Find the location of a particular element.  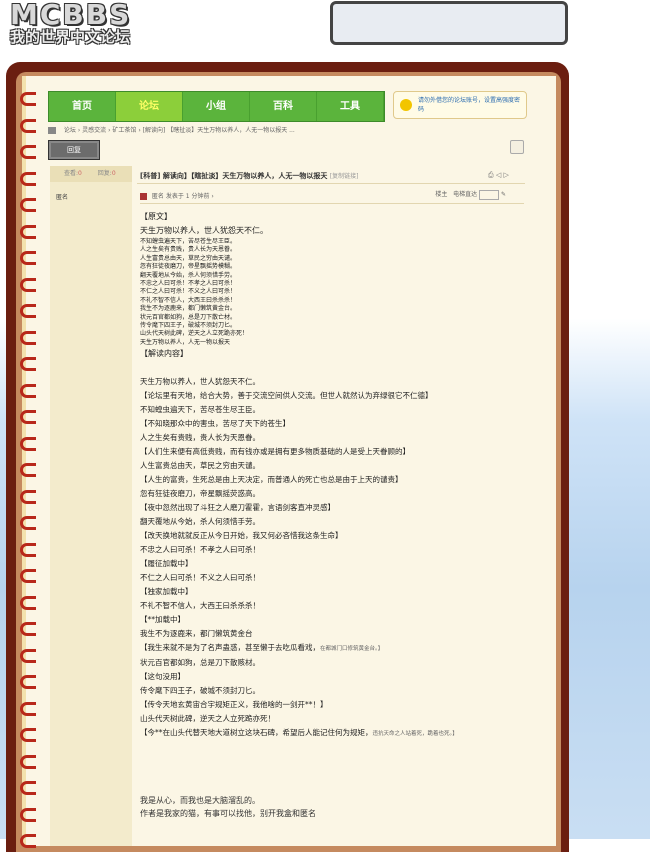

interp-line: 【人们生来便有高低贵贱，而有钱亦或是拥有更多物质基础的人是受上天眷顾的】 is located at coordinates (330, 452).